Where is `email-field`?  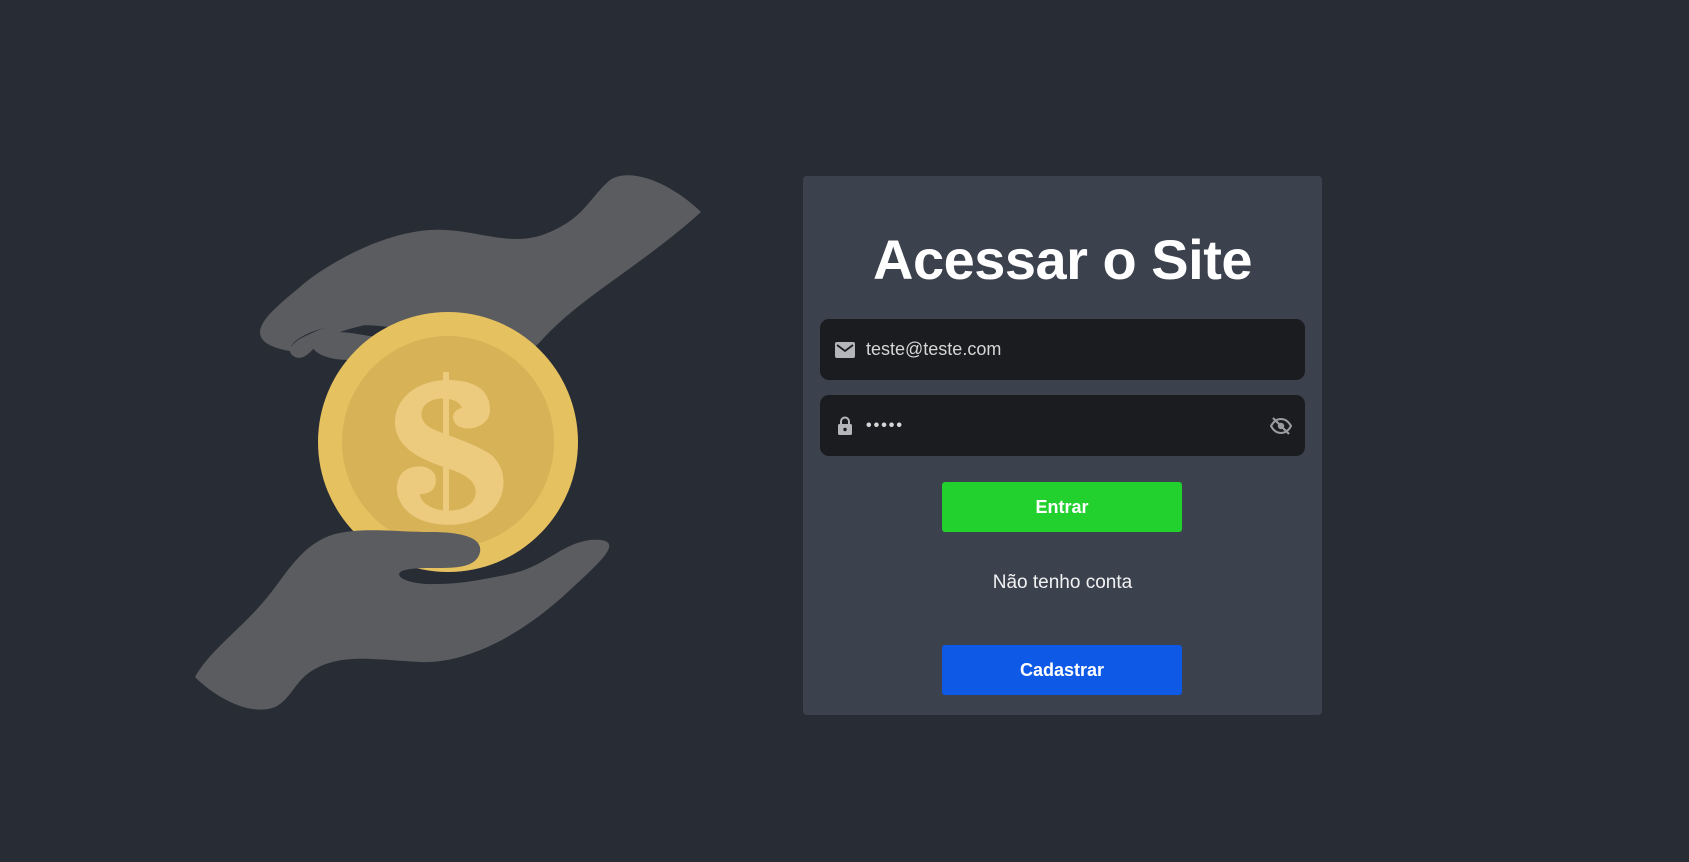 email-field is located at coordinates (1062, 349).